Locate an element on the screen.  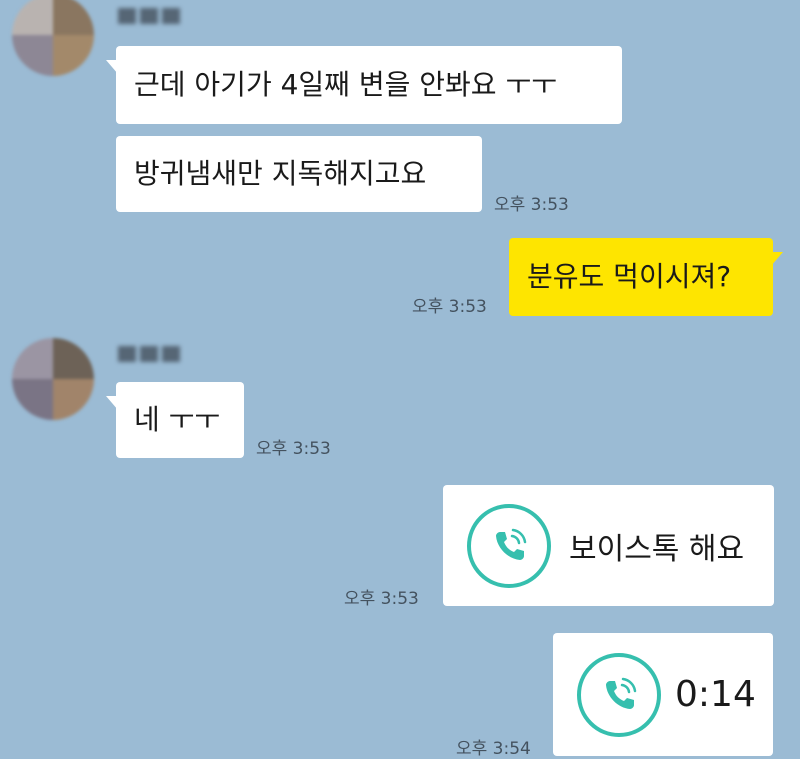
incoming-message: 방귀냄새만 지독해지고요 is located at coordinates (299, 174).